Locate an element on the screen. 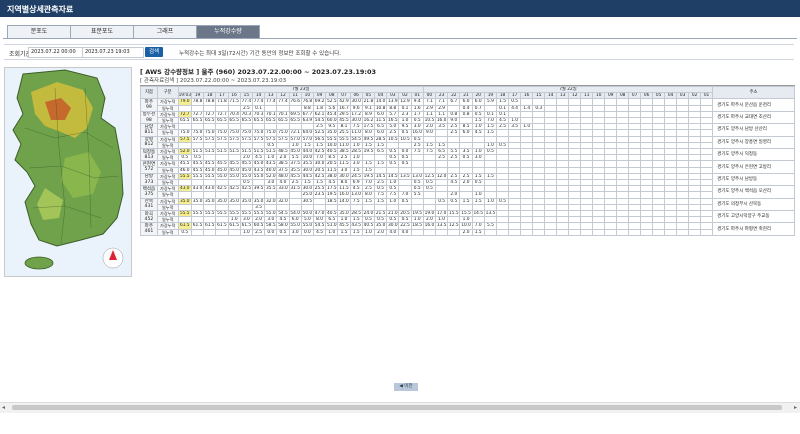 This screenshot has height=434, width=800. value-cell: 4.0 is located at coordinates (405, 232).